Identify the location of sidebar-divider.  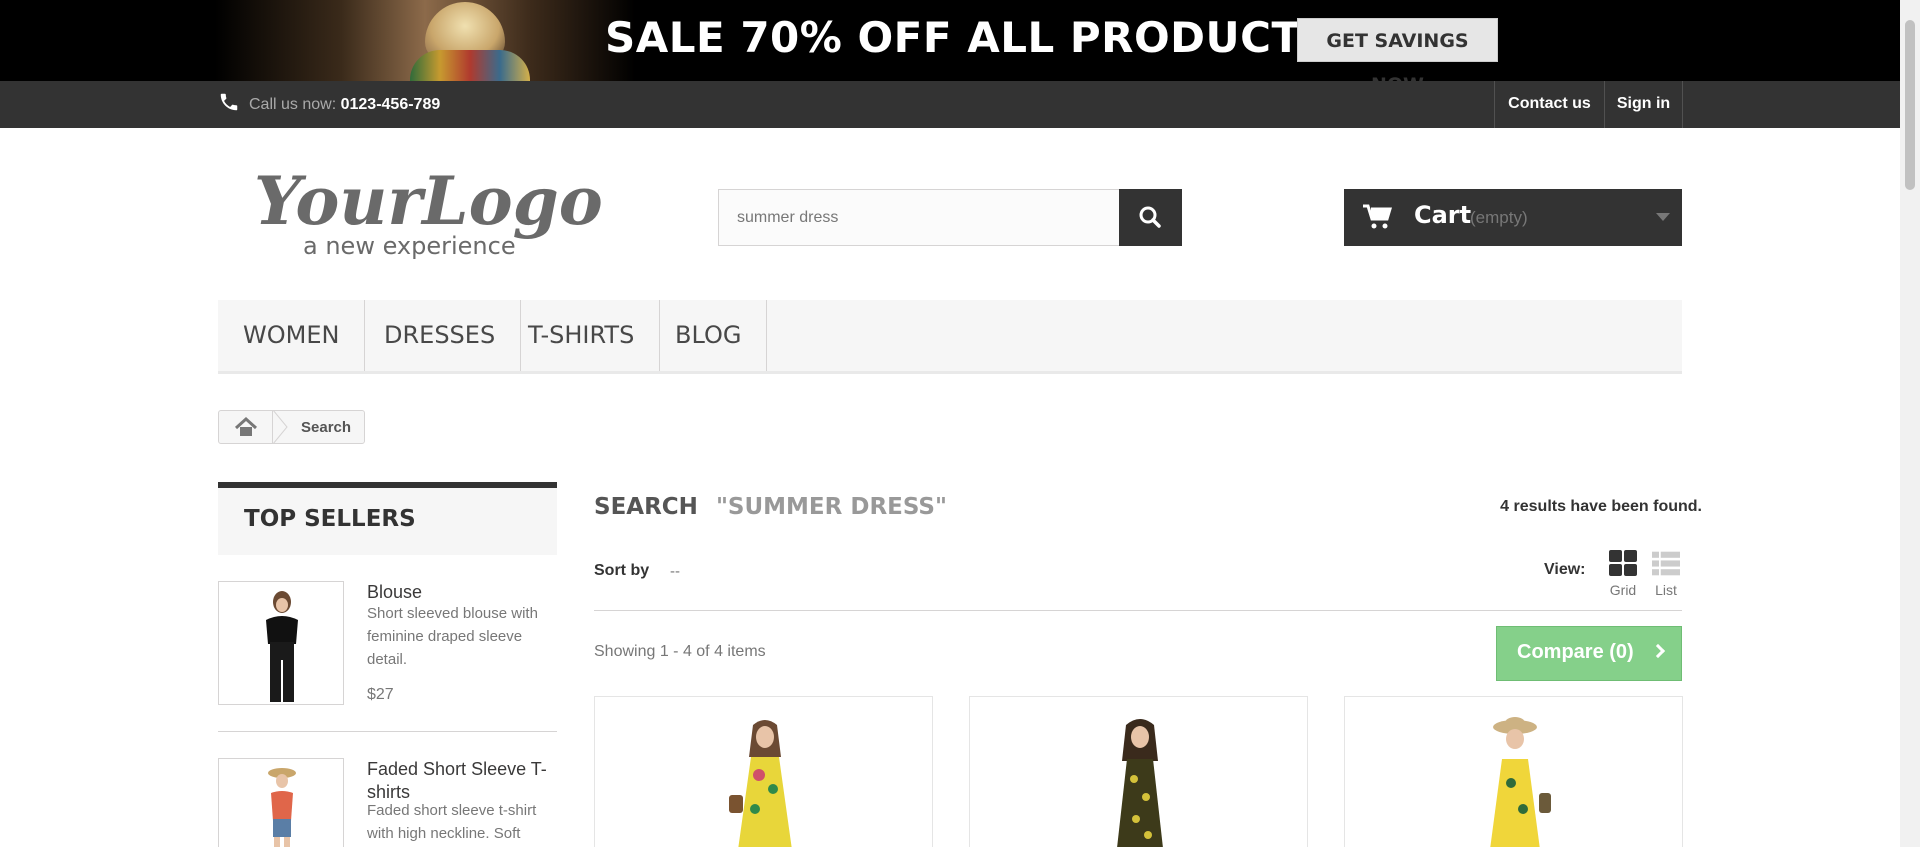
(387, 731).